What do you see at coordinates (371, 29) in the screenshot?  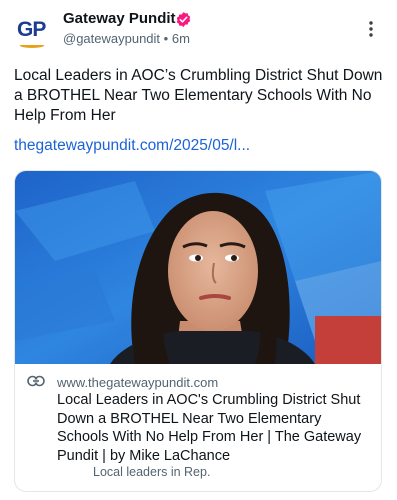 I see `more-vertical-icon` at bounding box center [371, 29].